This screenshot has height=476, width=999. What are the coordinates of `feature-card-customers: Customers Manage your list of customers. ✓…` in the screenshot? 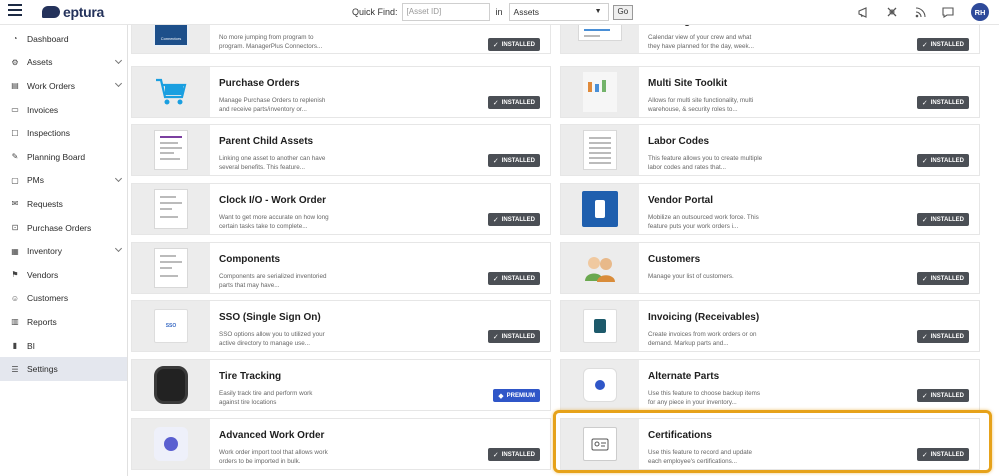 It's located at (770, 268).